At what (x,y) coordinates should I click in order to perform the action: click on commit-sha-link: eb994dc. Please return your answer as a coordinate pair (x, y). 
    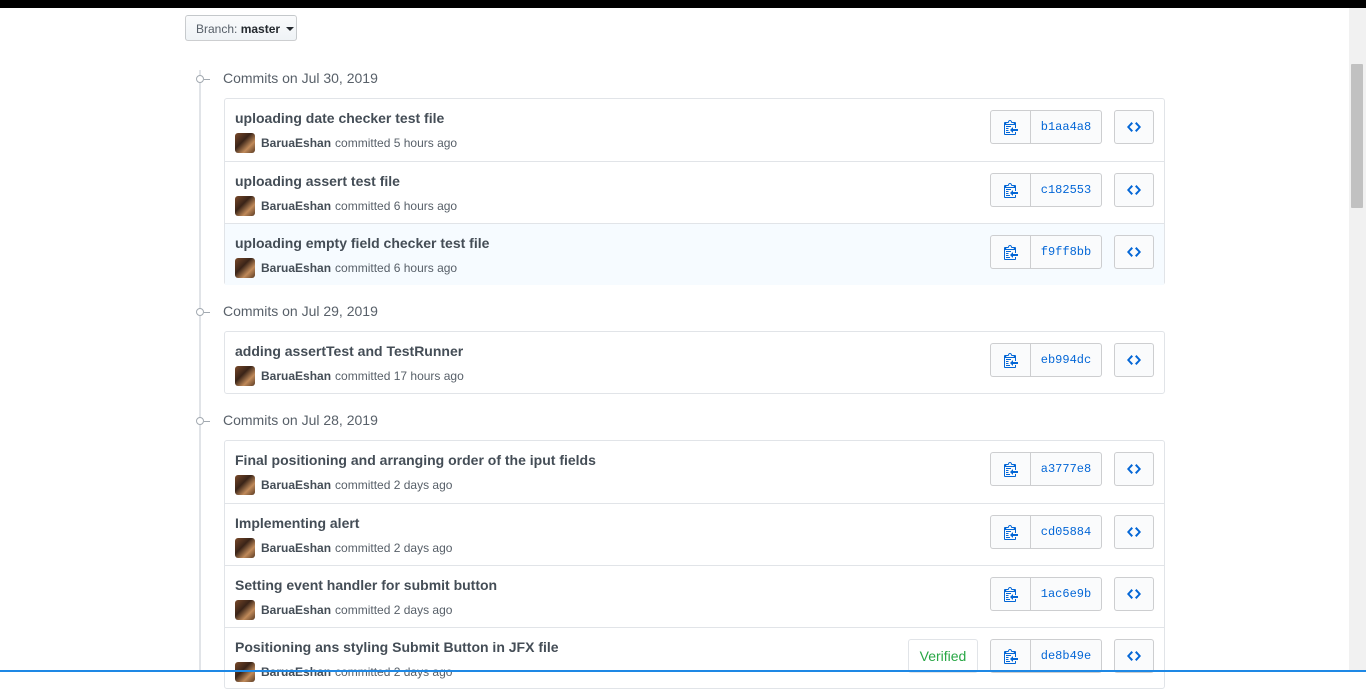
    Looking at the image, I should click on (1066, 360).